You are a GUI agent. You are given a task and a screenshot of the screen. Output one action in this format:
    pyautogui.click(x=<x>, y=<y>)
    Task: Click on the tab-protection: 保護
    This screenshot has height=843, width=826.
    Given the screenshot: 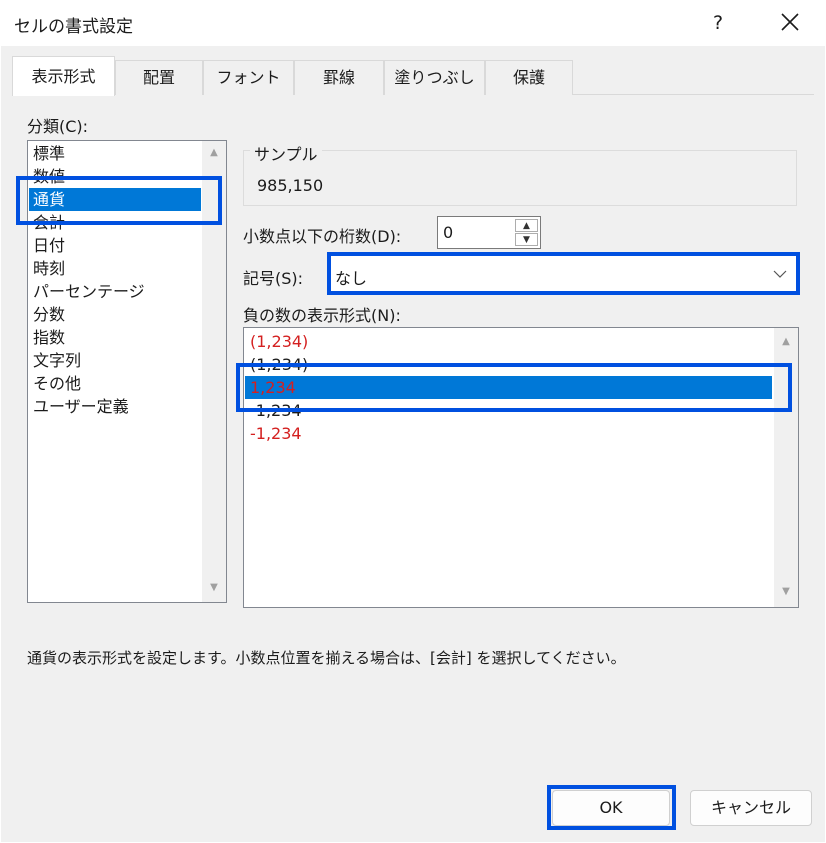 What is the action you would take?
    pyautogui.click(x=529, y=77)
    